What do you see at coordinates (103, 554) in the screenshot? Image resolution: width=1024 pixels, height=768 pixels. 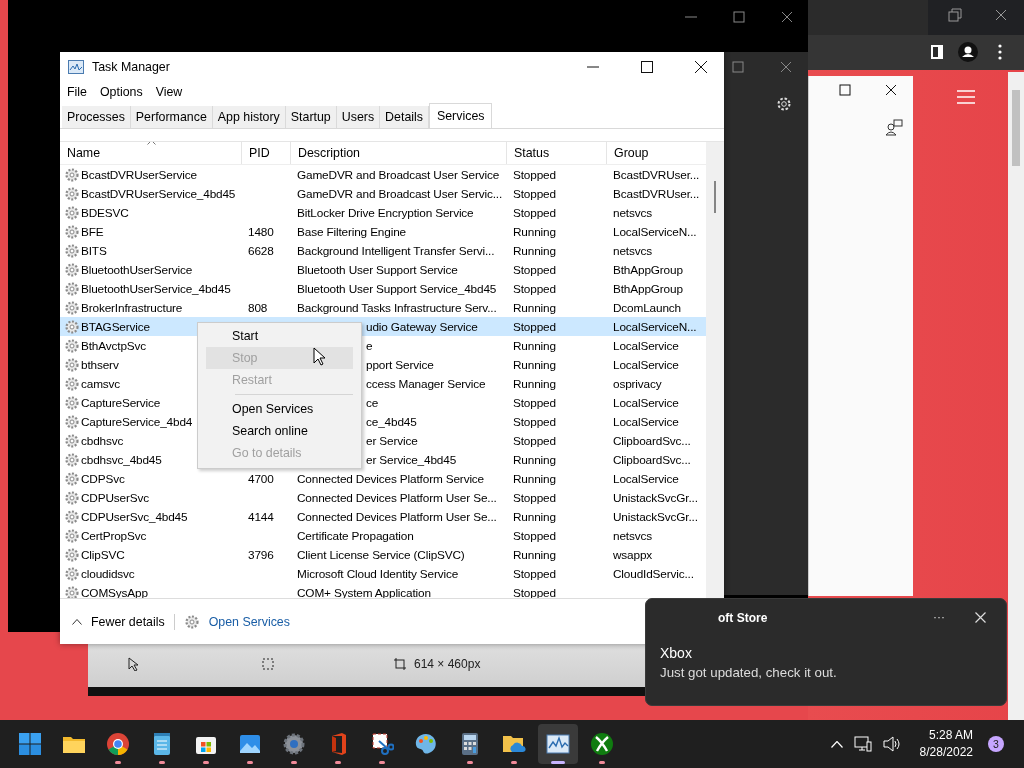 I see `service-name: ClipSVC` at bounding box center [103, 554].